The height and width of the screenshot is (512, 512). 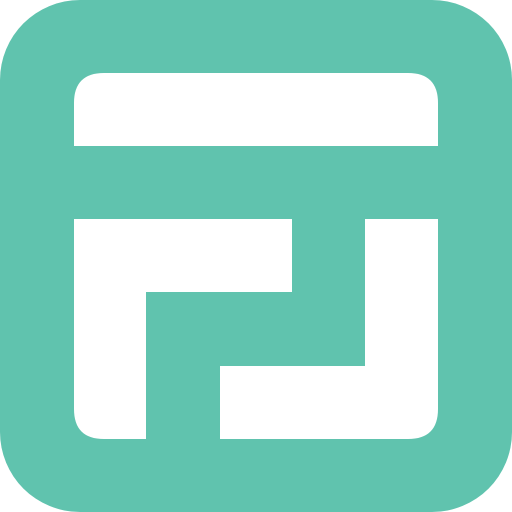 I want to click on top-bar-shape, so click(x=256, y=109).